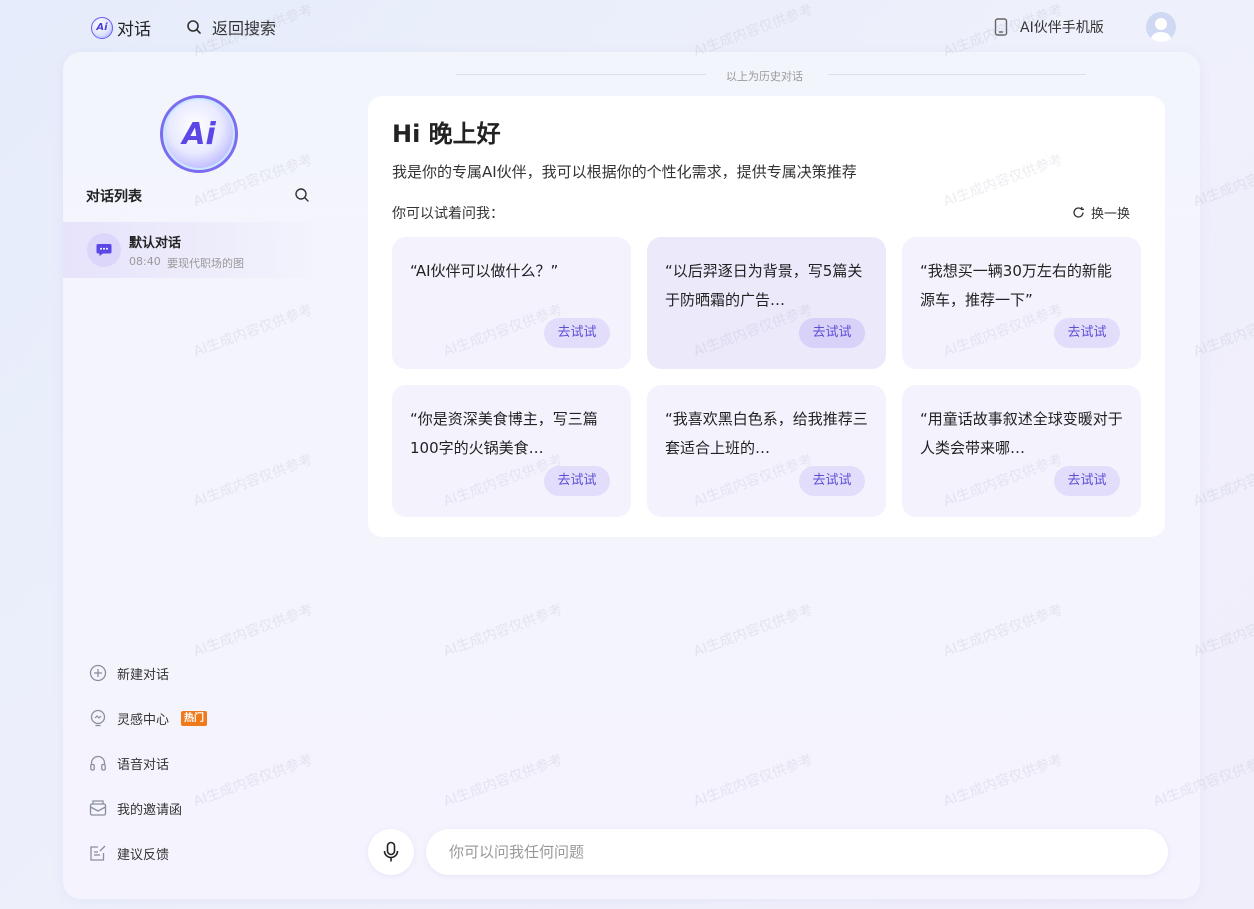  Describe the element at coordinates (195, 250) in the screenshot. I see `conversation-item: 默认对话 08:40 要现代职场的图` at that location.